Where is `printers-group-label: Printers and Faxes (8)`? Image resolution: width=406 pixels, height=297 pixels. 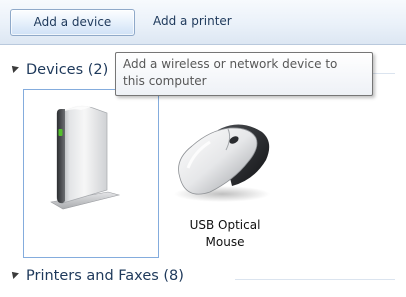 printers-group-label: Printers and Faxes (8) is located at coordinates (105, 276).